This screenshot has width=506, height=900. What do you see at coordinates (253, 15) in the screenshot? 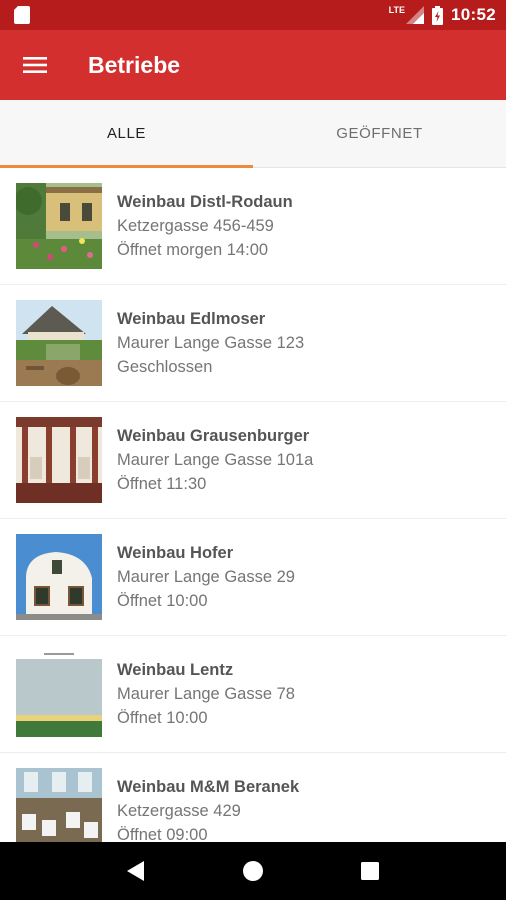
I see `status-bar: LTE 10:52` at bounding box center [253, 15].